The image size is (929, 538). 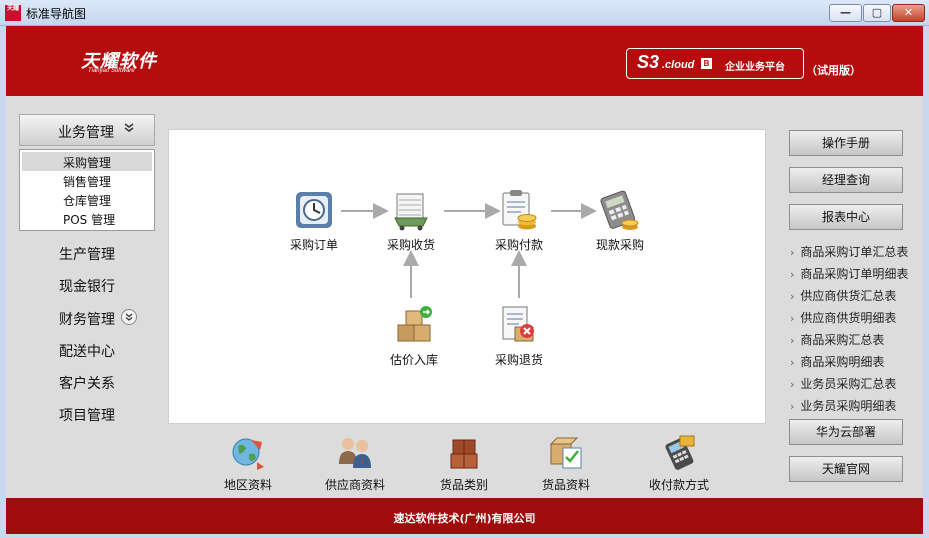 I want to click on product-cloud: .cloud, so click(x=678, y=65).